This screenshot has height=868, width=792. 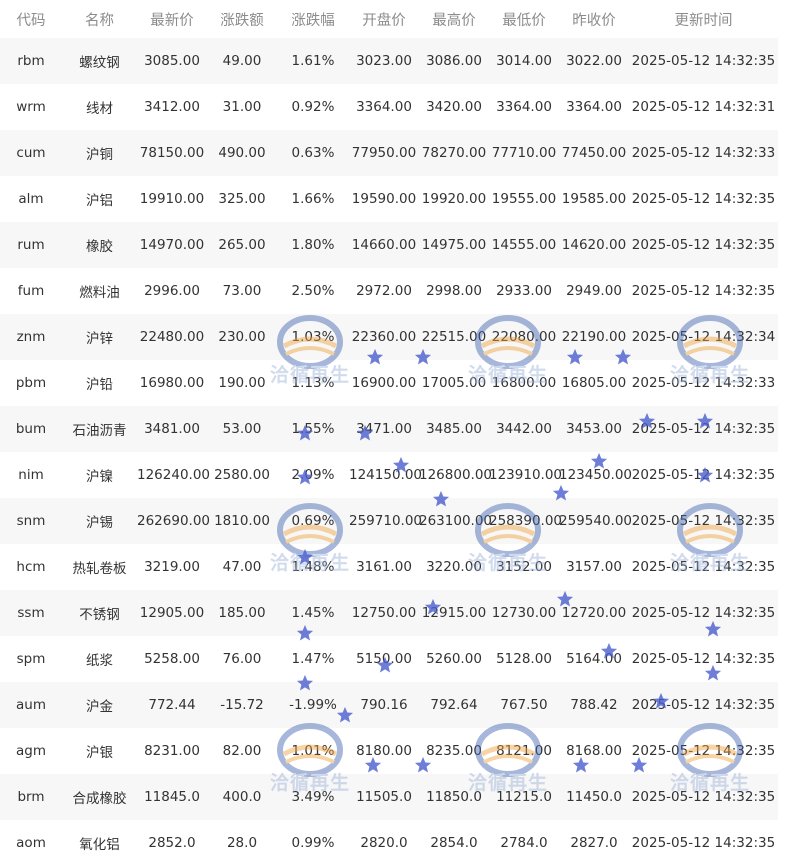 What do you see at coordinates (99, 245) in the screenshot?
I see `name-cell: 橡胶` at bounding box center [99, 245].